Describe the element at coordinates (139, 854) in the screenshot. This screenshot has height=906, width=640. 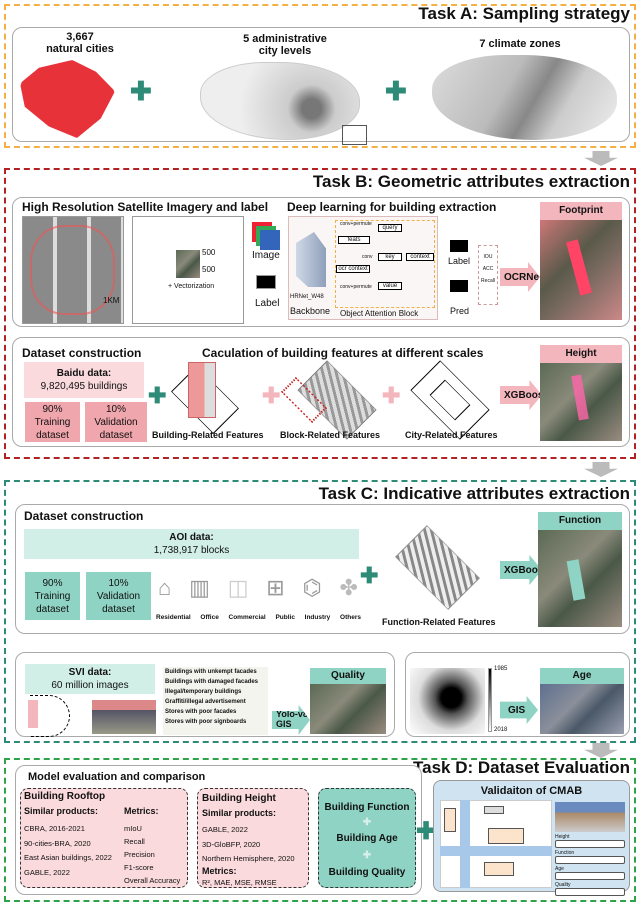
I see `metric: Precision` at that location.